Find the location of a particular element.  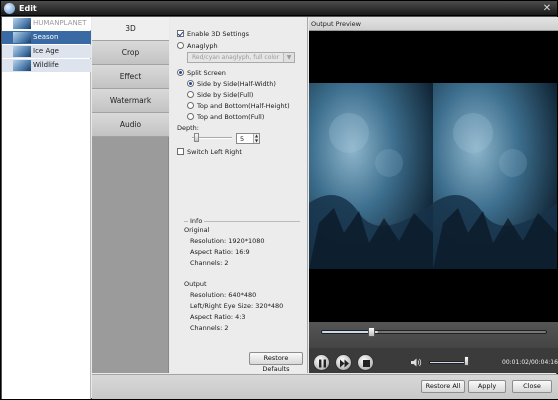

output-label: Output is located at coordinates (195, 284).